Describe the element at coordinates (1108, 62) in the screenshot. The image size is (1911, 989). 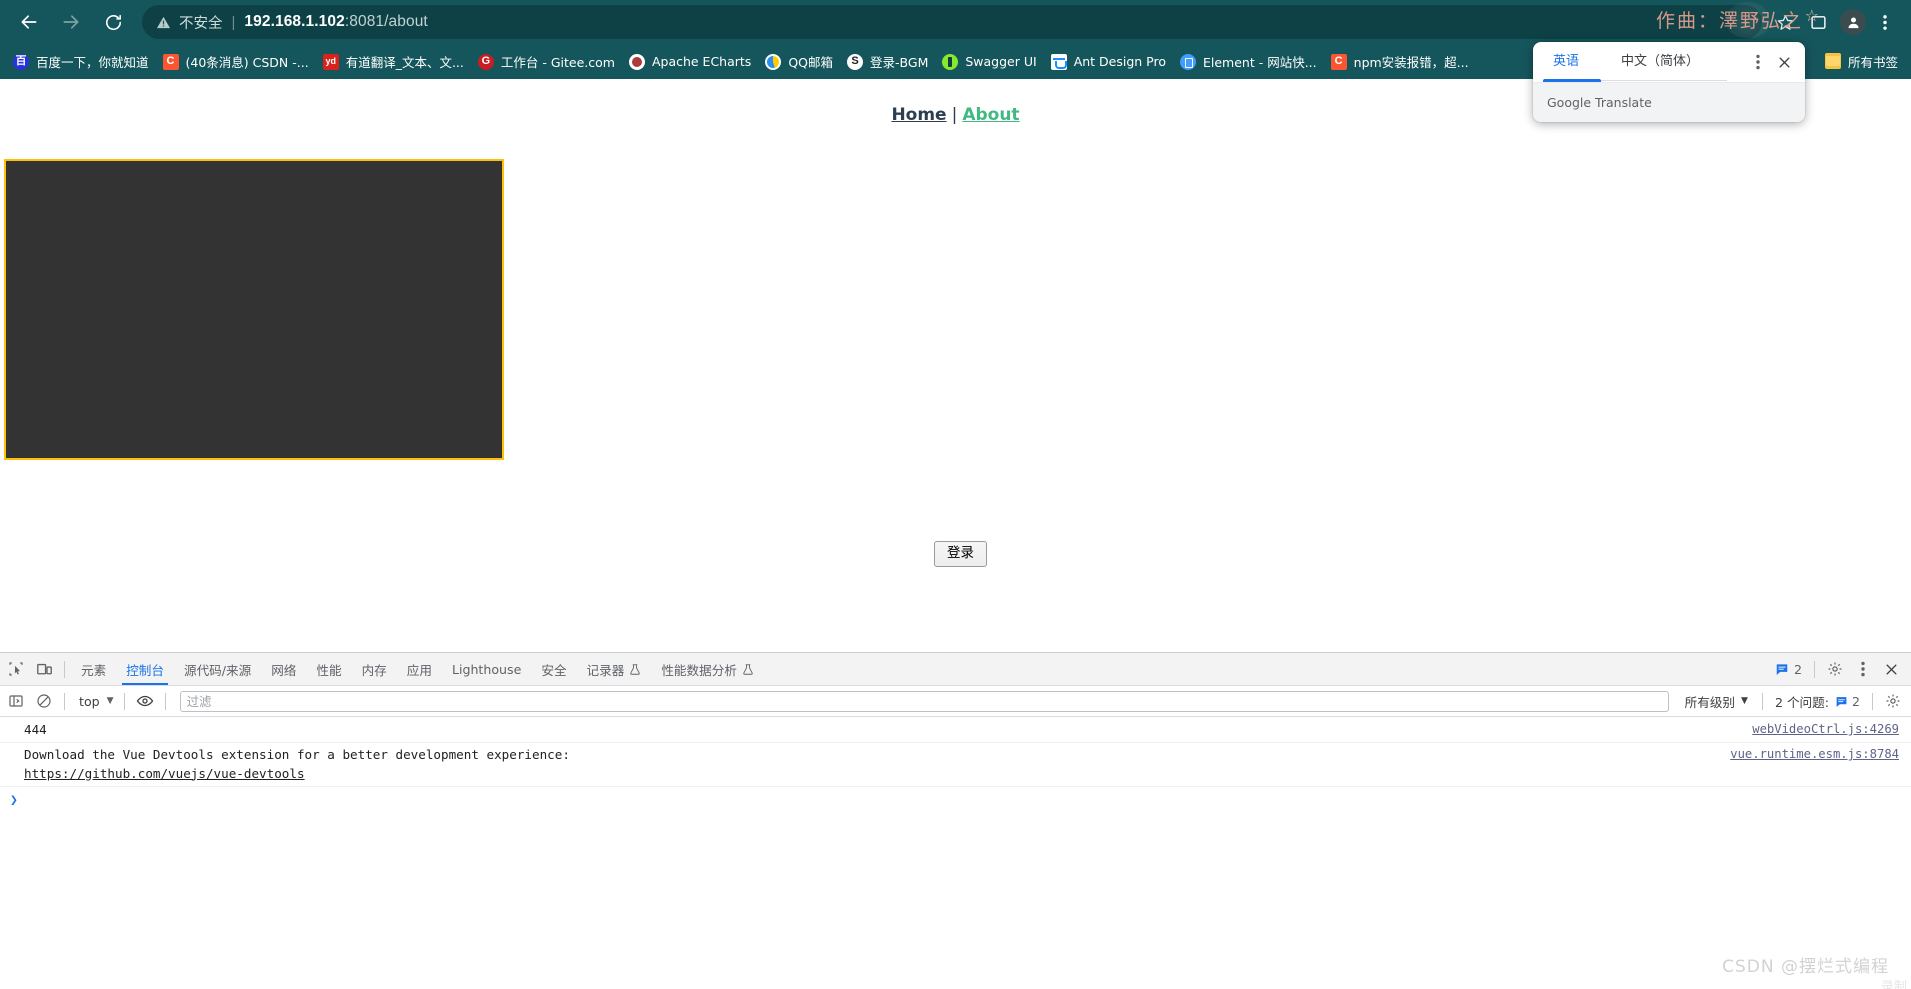
I see `bookmark-item: Ant Design Pro` at that location.